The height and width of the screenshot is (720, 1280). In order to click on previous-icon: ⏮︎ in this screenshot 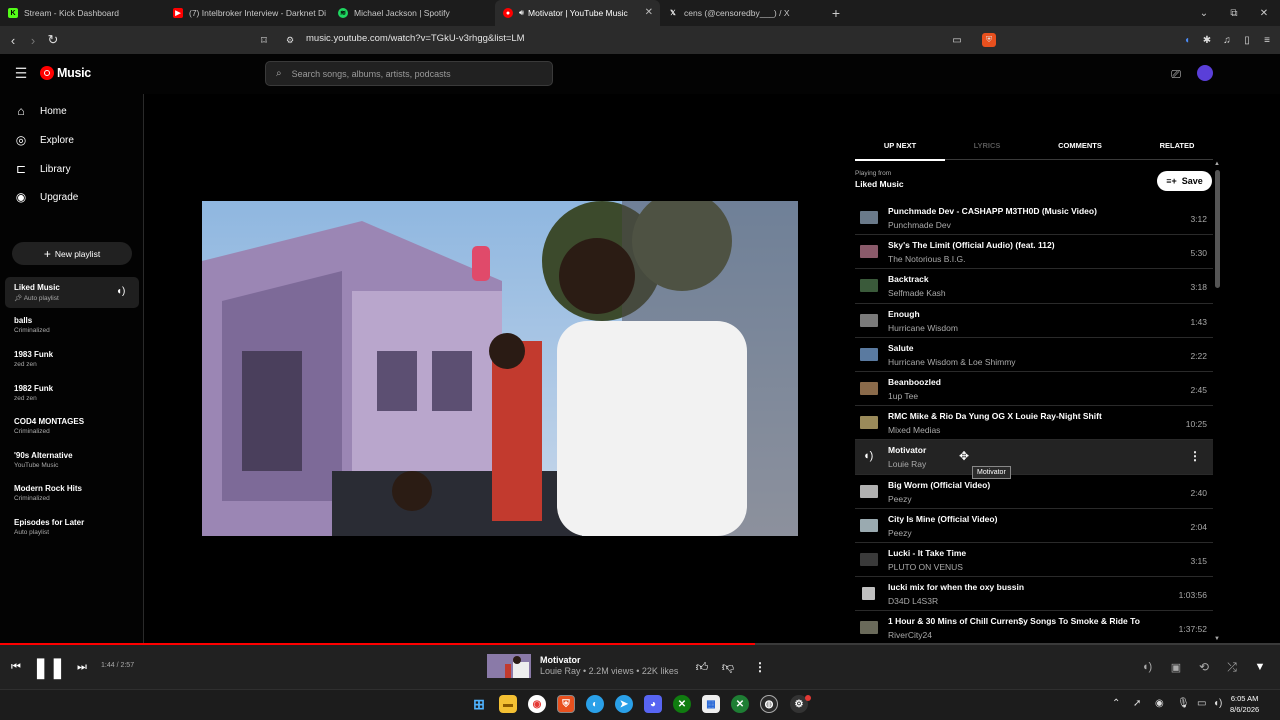, I will do `click(16, 667)`.